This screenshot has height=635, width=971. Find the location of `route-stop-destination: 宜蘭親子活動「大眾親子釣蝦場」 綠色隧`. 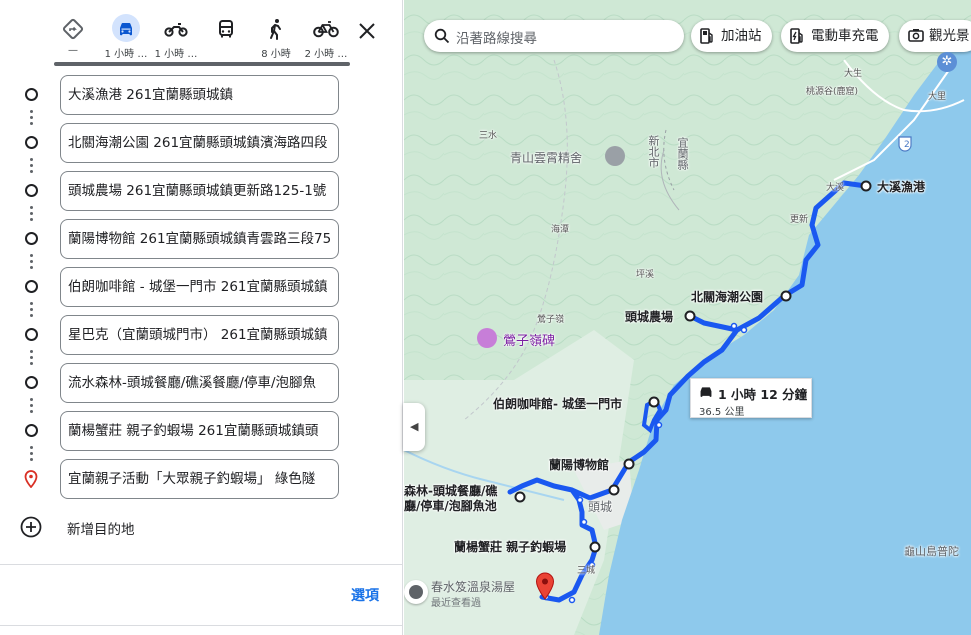

route-stop-destination: 宜蘭親子活動「大眾親子釣蝦場」 綠色隧 is located at coordinates (201, 479).